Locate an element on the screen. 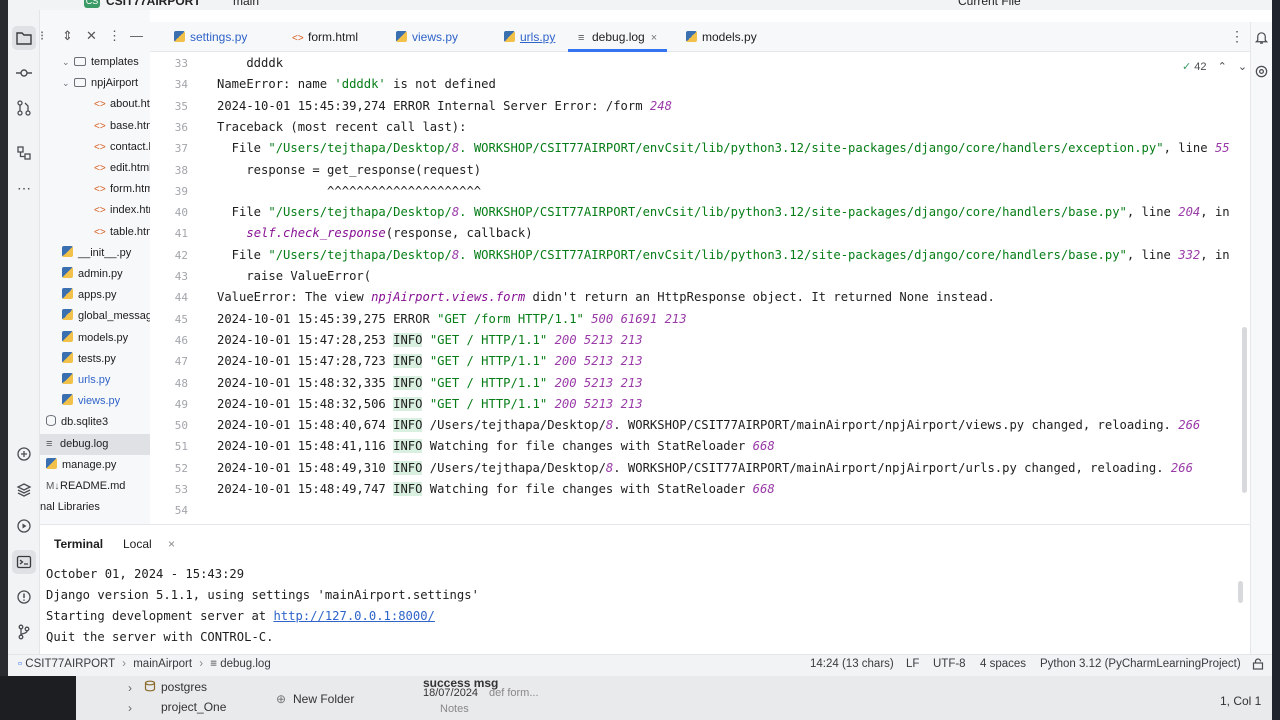 The width and height of the screenshot is (1280, 720). breadcrumb-file: debug.log is located at coordinates (245, 664).